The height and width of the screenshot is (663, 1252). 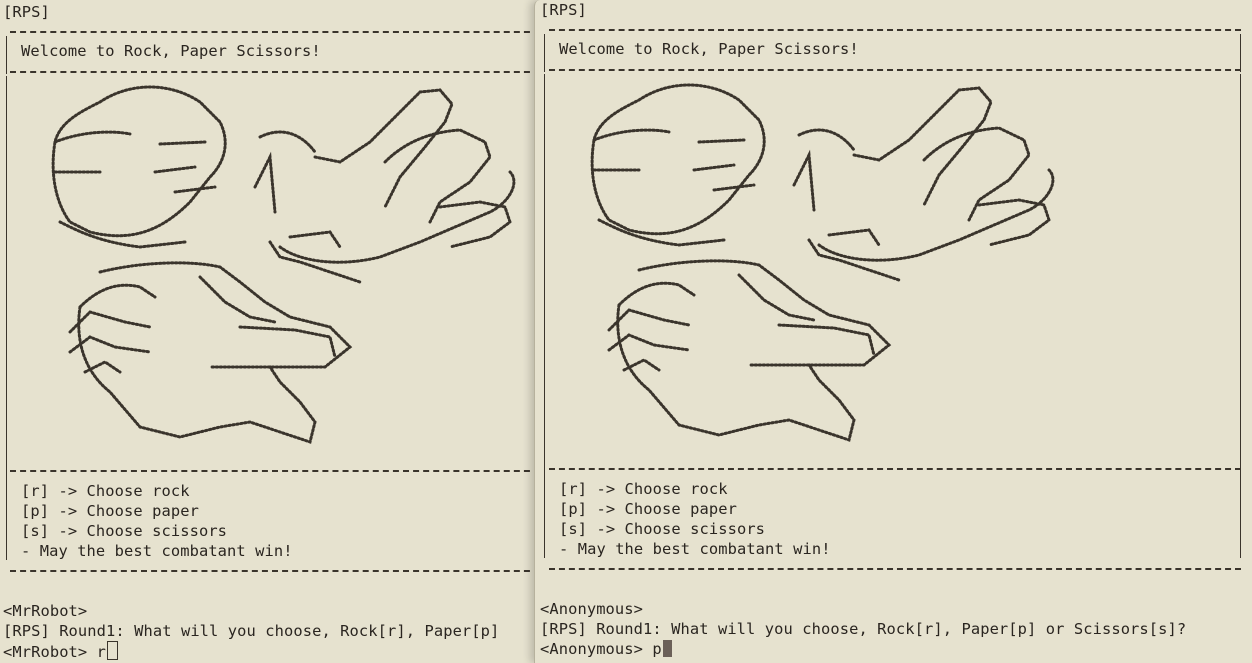 I want to click on player-tag: <MrRobot>, so click(x=45, y=611).